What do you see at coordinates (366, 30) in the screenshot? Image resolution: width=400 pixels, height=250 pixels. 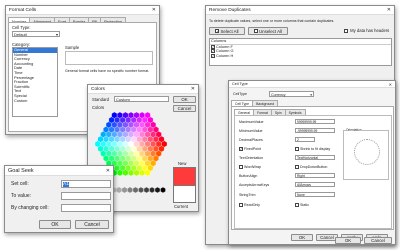 I see `headers-checkbox: My data has headers` at bounding box center [366, 30].